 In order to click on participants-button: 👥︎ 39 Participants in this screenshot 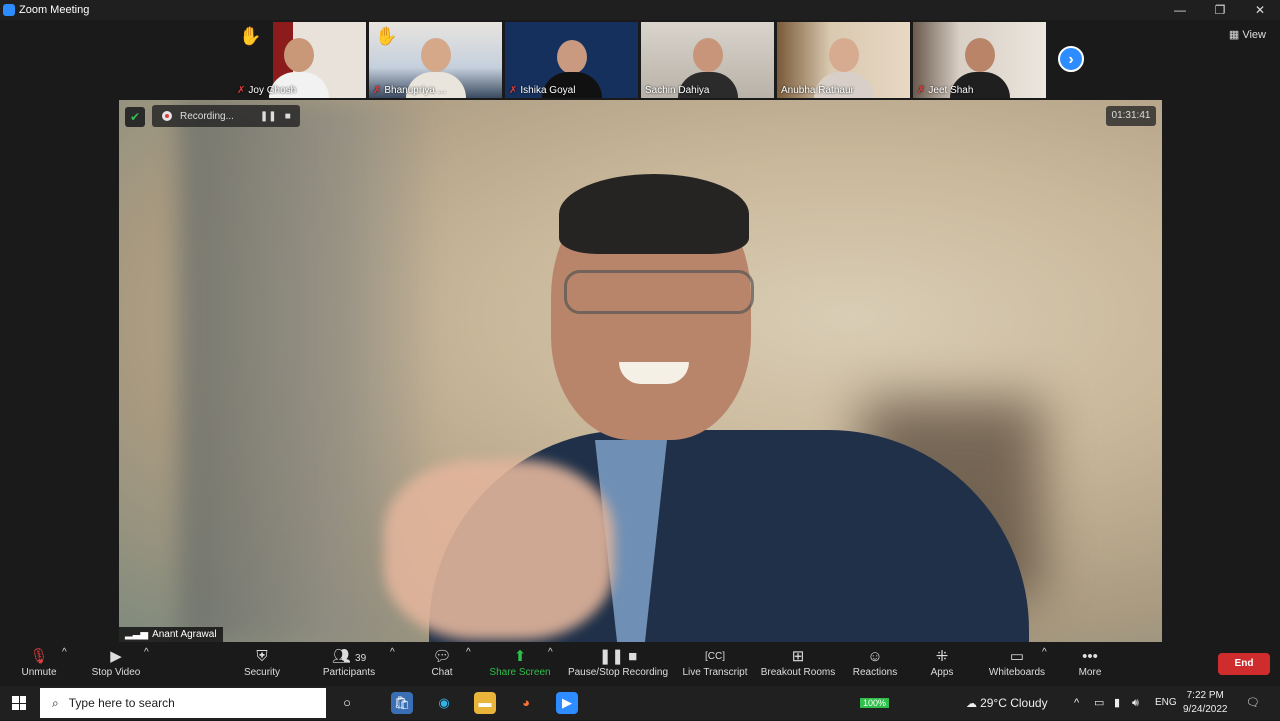, I will do `click(349, 662)`.